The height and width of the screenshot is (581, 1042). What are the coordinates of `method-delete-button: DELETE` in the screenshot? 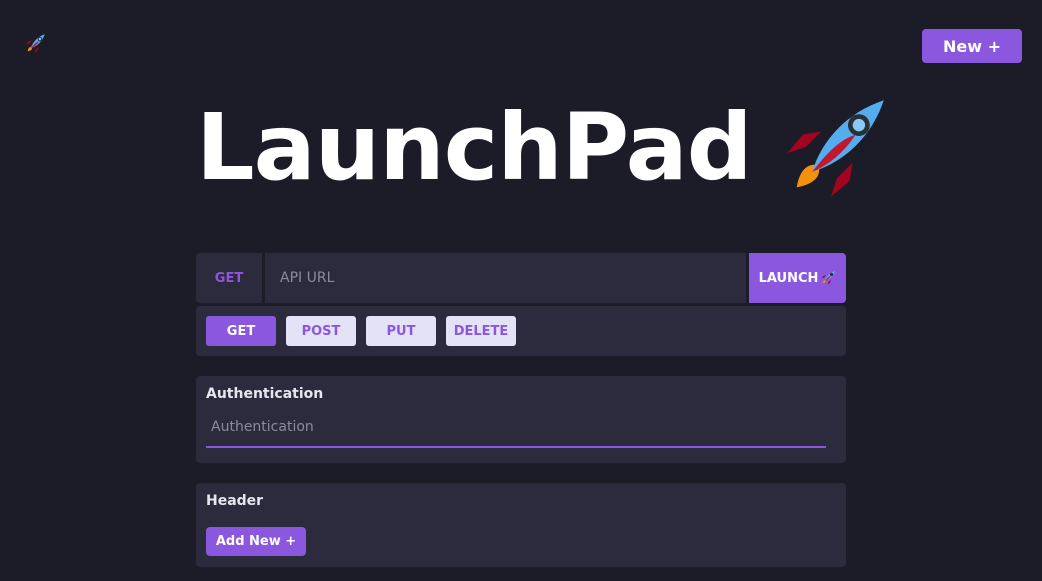 It's located at (481, 331).